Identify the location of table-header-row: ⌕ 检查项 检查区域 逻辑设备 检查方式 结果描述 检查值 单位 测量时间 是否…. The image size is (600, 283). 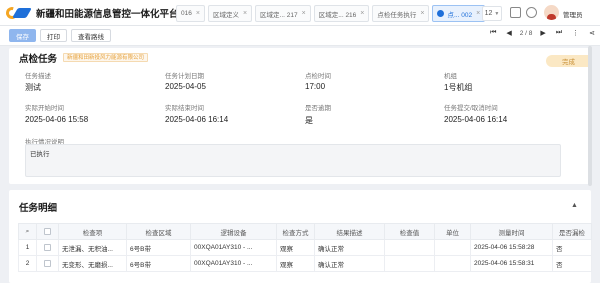
(305, 231).